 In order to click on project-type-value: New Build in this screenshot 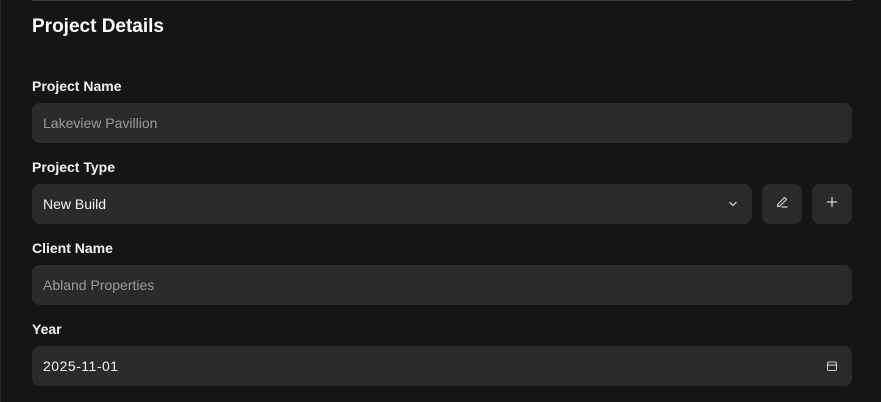, I will do `click(75, 204)`.